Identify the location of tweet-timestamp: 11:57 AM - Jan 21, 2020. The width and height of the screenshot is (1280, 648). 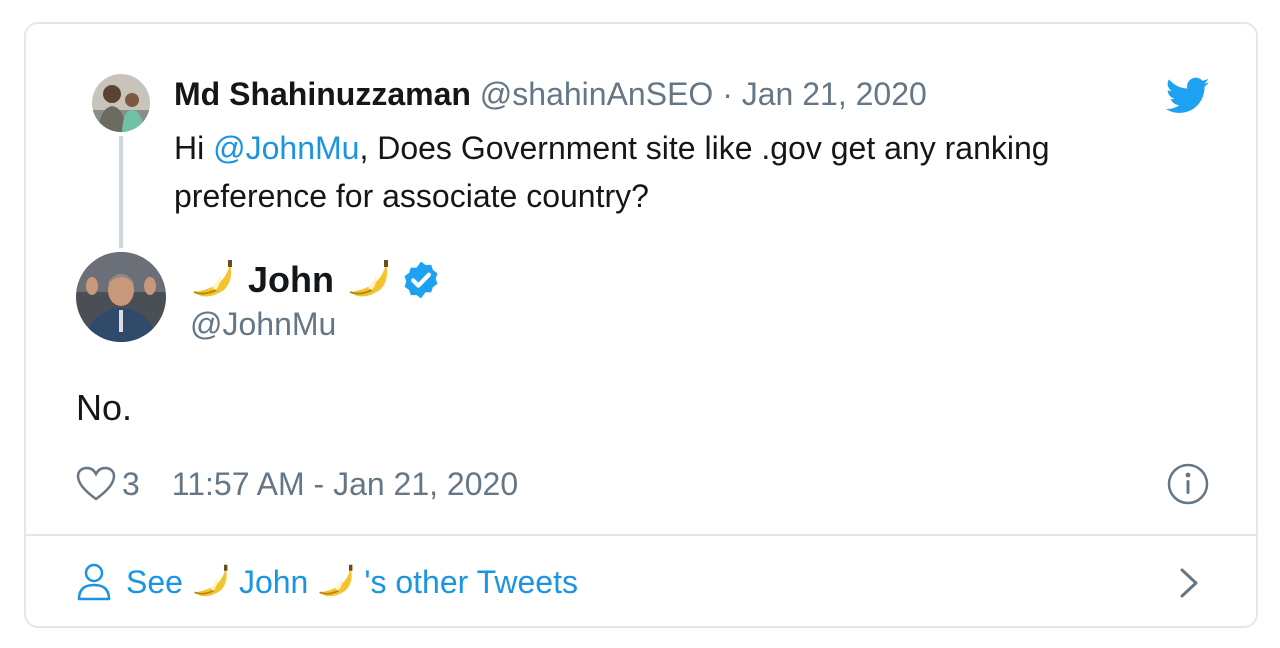
(345, 484).